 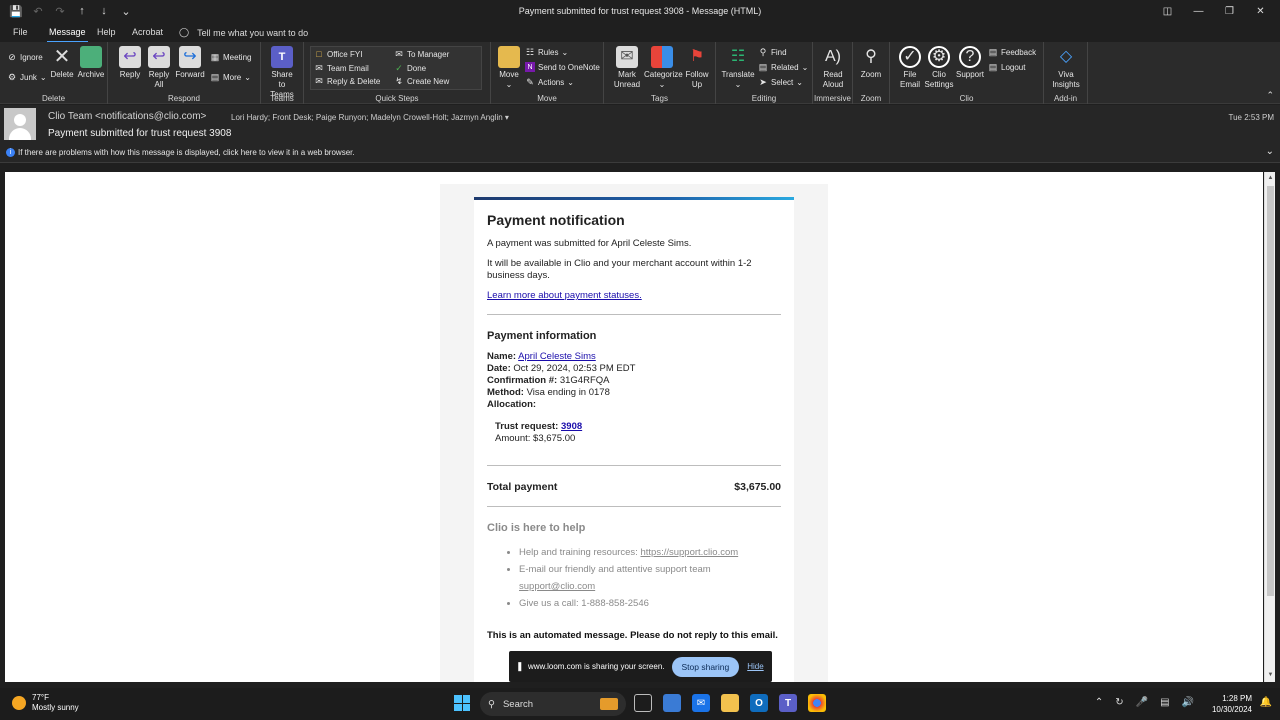 What do you see at coordinates (509, 68) in the screenshot?
I see `move-button: Move ⌄` at bounding box center [509, 68].